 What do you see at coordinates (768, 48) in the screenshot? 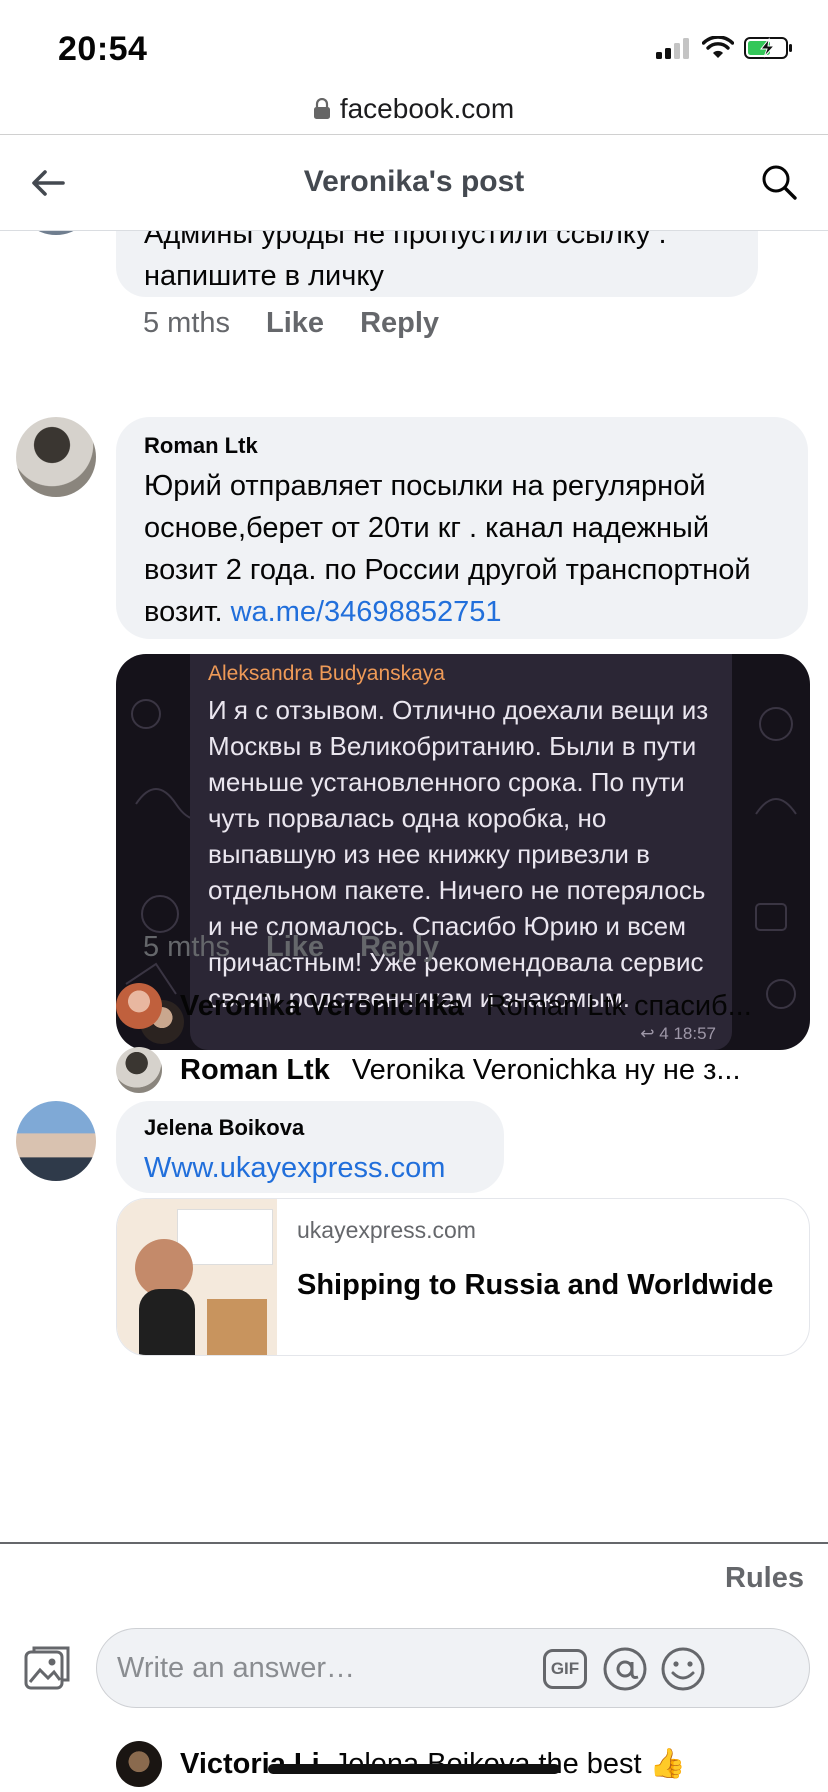
I see `battery-charging-icon` at bounding box center [768, 48].